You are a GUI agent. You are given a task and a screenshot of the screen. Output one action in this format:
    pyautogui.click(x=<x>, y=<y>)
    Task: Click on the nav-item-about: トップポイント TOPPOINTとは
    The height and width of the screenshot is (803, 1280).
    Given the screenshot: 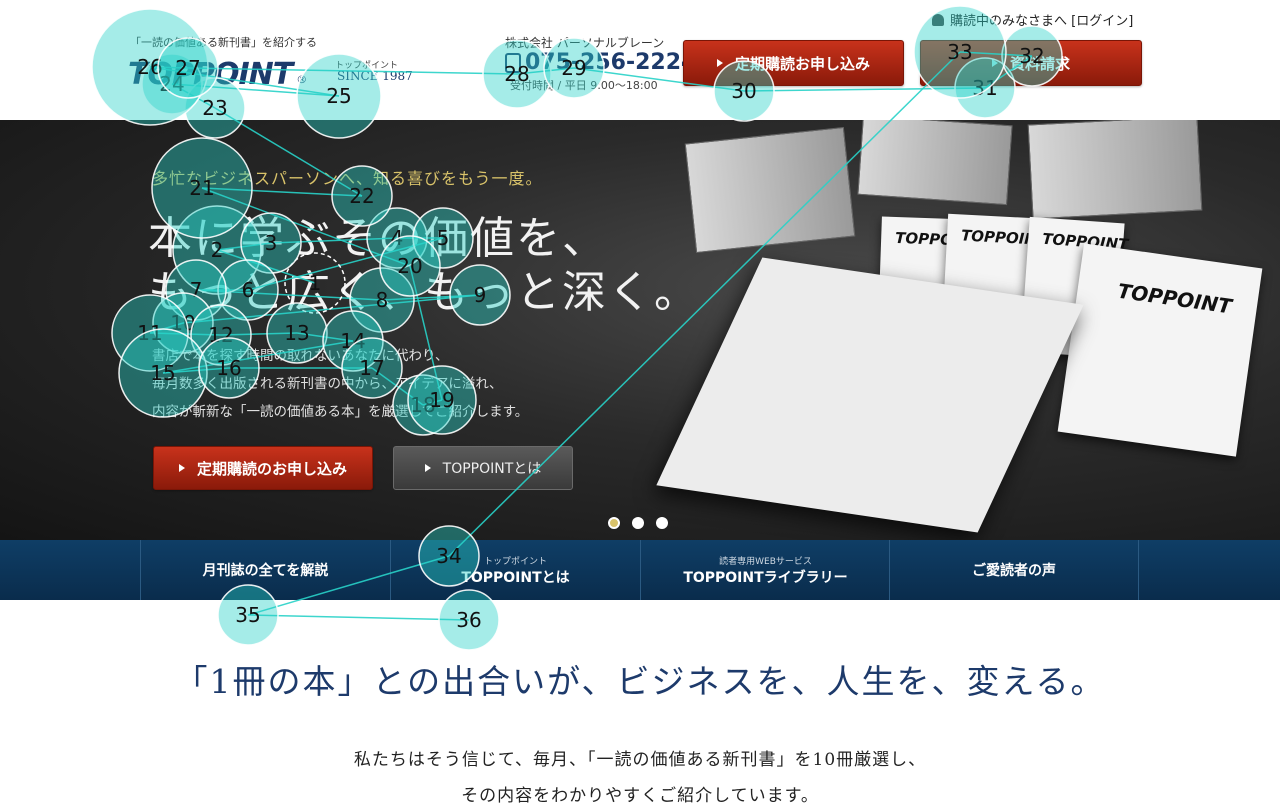 What is the action you would take?
    pyautogui.click(x=515, y=570)
    